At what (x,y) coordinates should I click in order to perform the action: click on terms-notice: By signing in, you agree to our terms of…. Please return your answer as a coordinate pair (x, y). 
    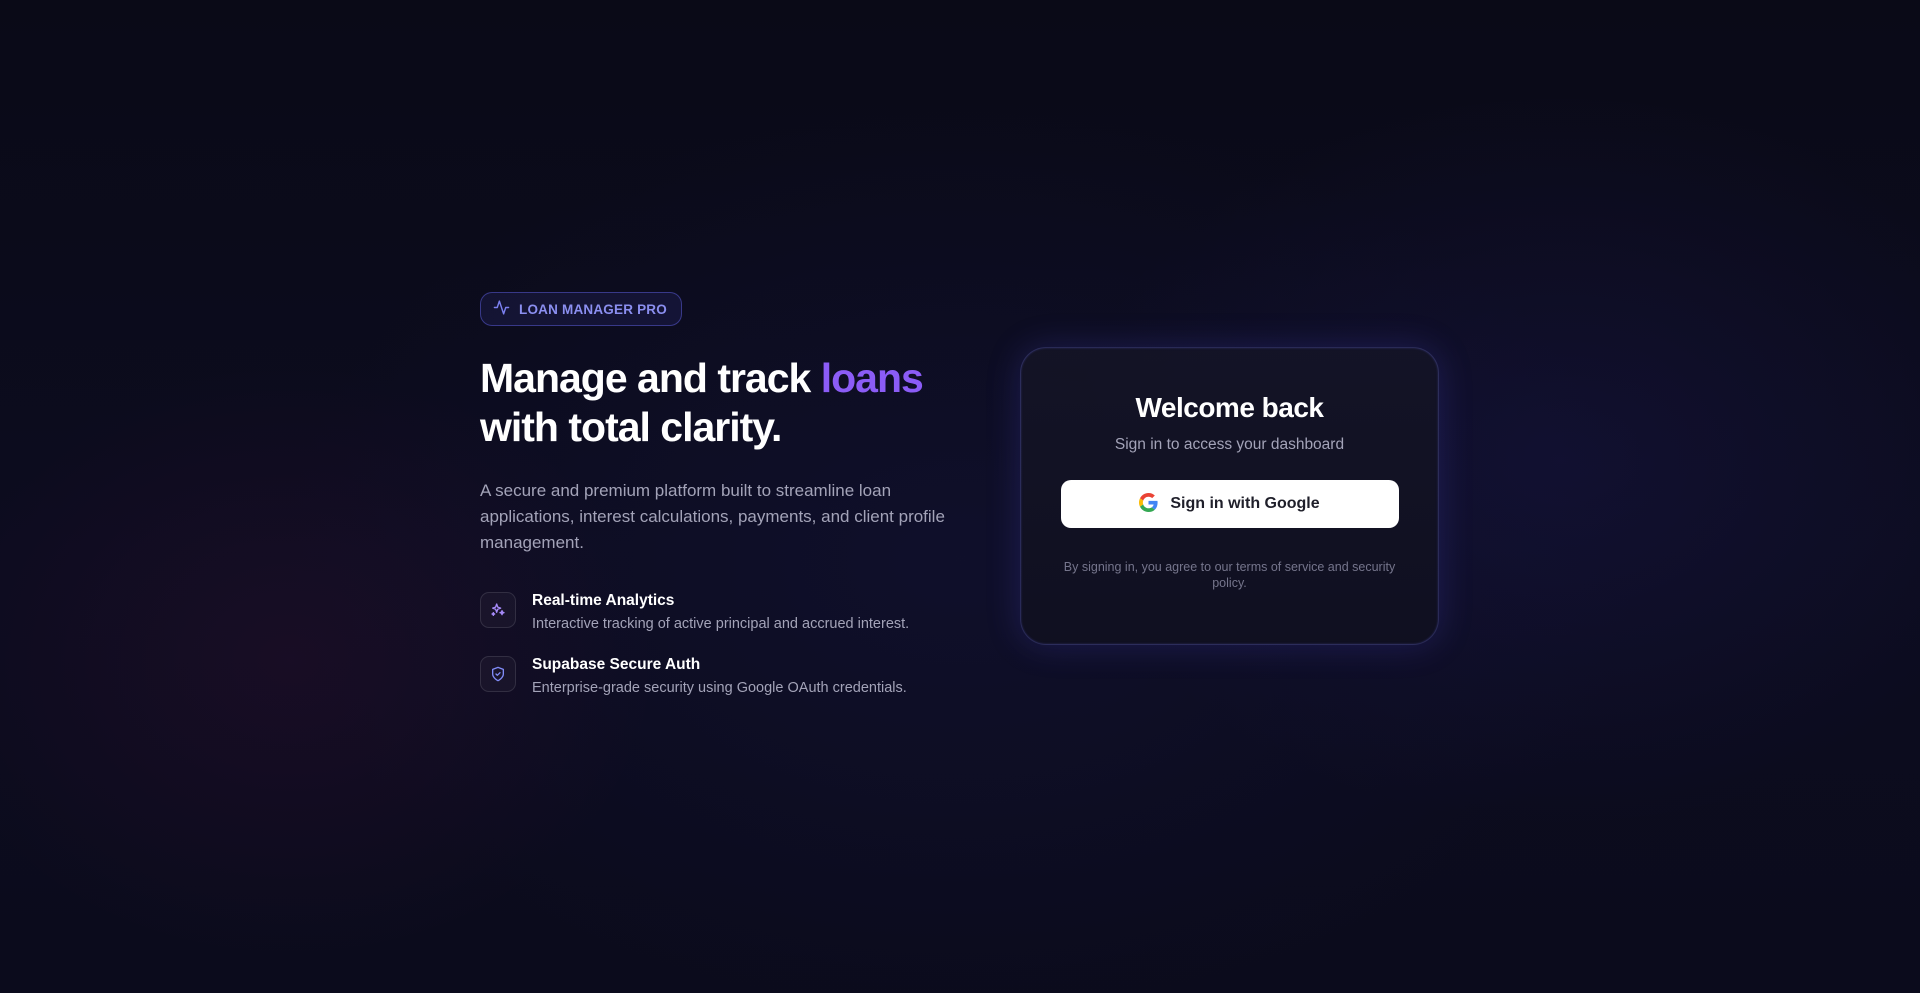
    Looking at the image, I should click on (1229, 575).